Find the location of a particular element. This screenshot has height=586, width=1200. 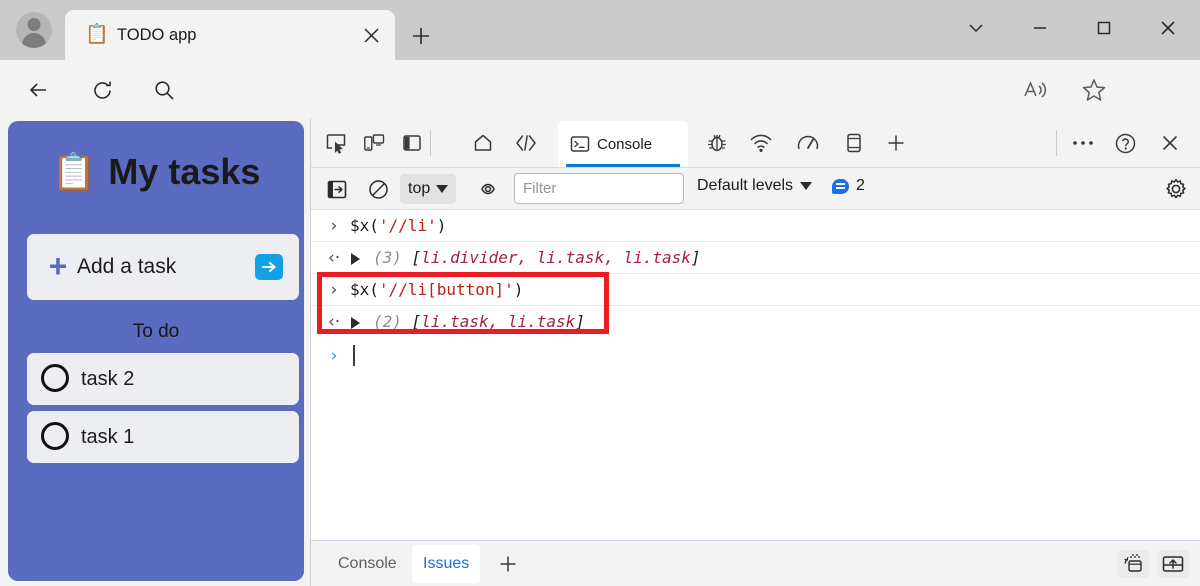

console-output-row: ‹· (3) [li.divider, li.task, li.task] is located at coordinates (755, 258).